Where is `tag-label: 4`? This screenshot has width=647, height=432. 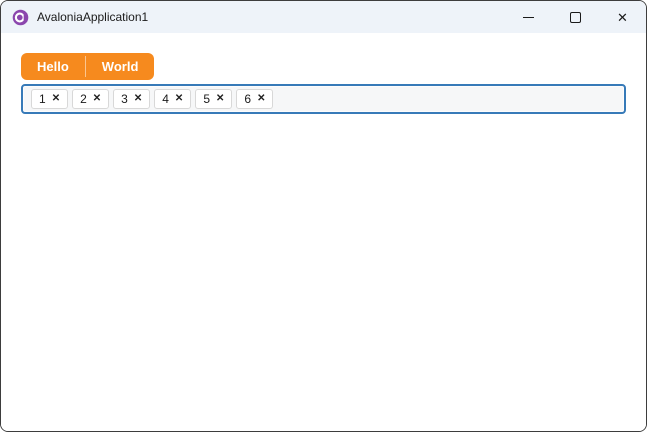
tag-label: 4 is located at coordinates (165, 99).